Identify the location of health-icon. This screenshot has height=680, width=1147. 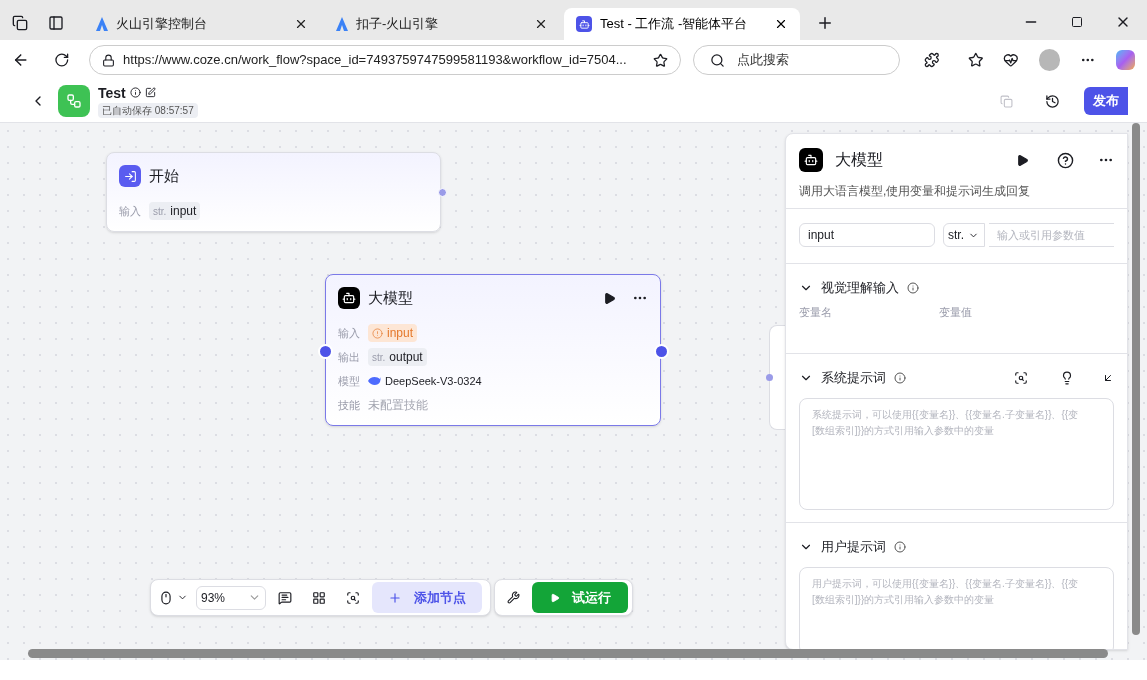
(1011, 60).